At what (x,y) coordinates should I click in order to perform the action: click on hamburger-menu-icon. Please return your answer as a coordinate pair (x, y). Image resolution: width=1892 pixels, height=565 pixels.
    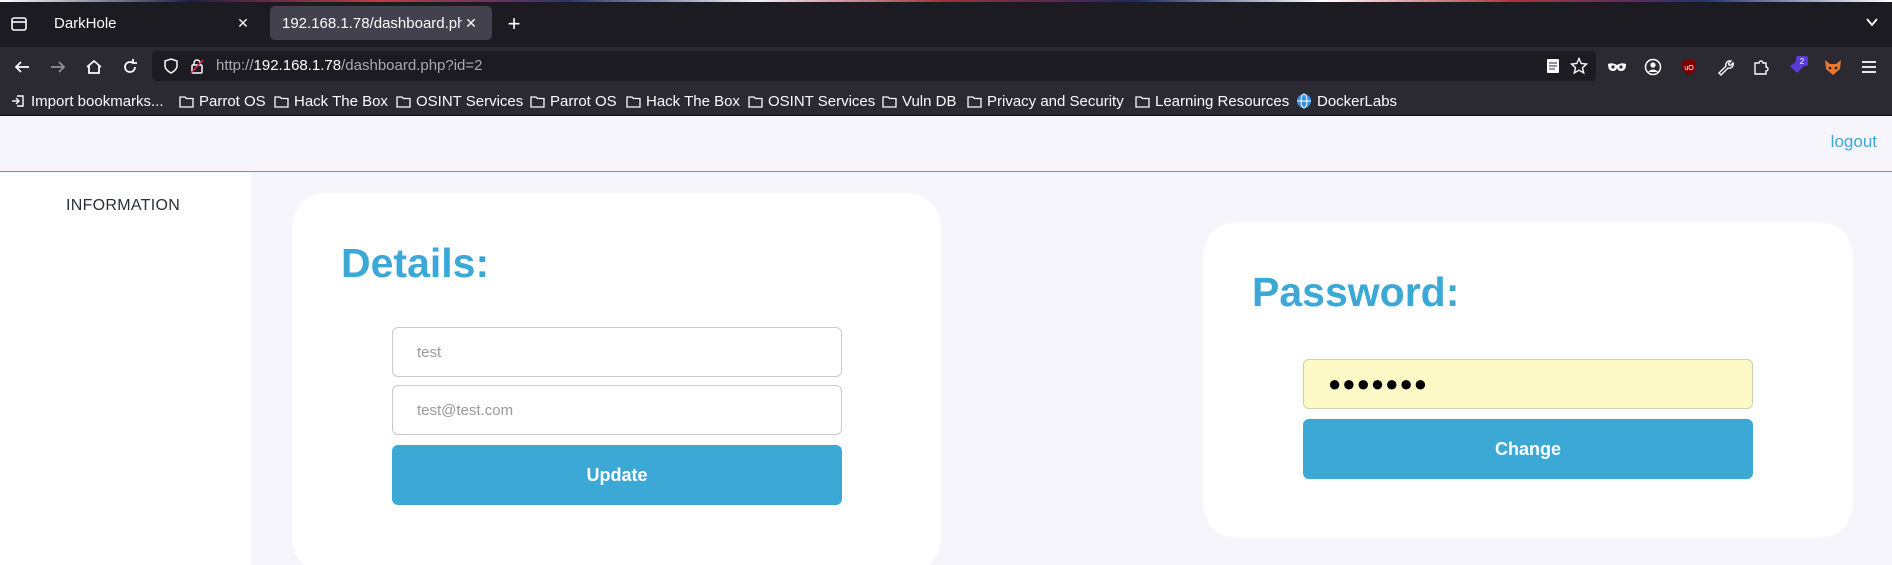
    Looking at the image, I should click on (1869, 67).